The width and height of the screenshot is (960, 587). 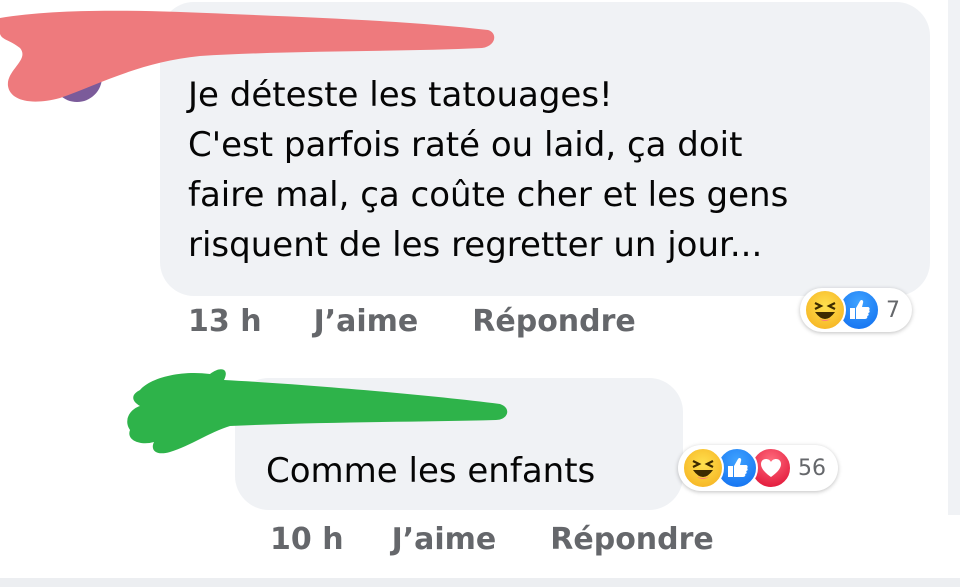 What do you see at coordinates (317, 411) in the screenshot?
I see `redaction-scribble-green` at bounding box center [317, 411].